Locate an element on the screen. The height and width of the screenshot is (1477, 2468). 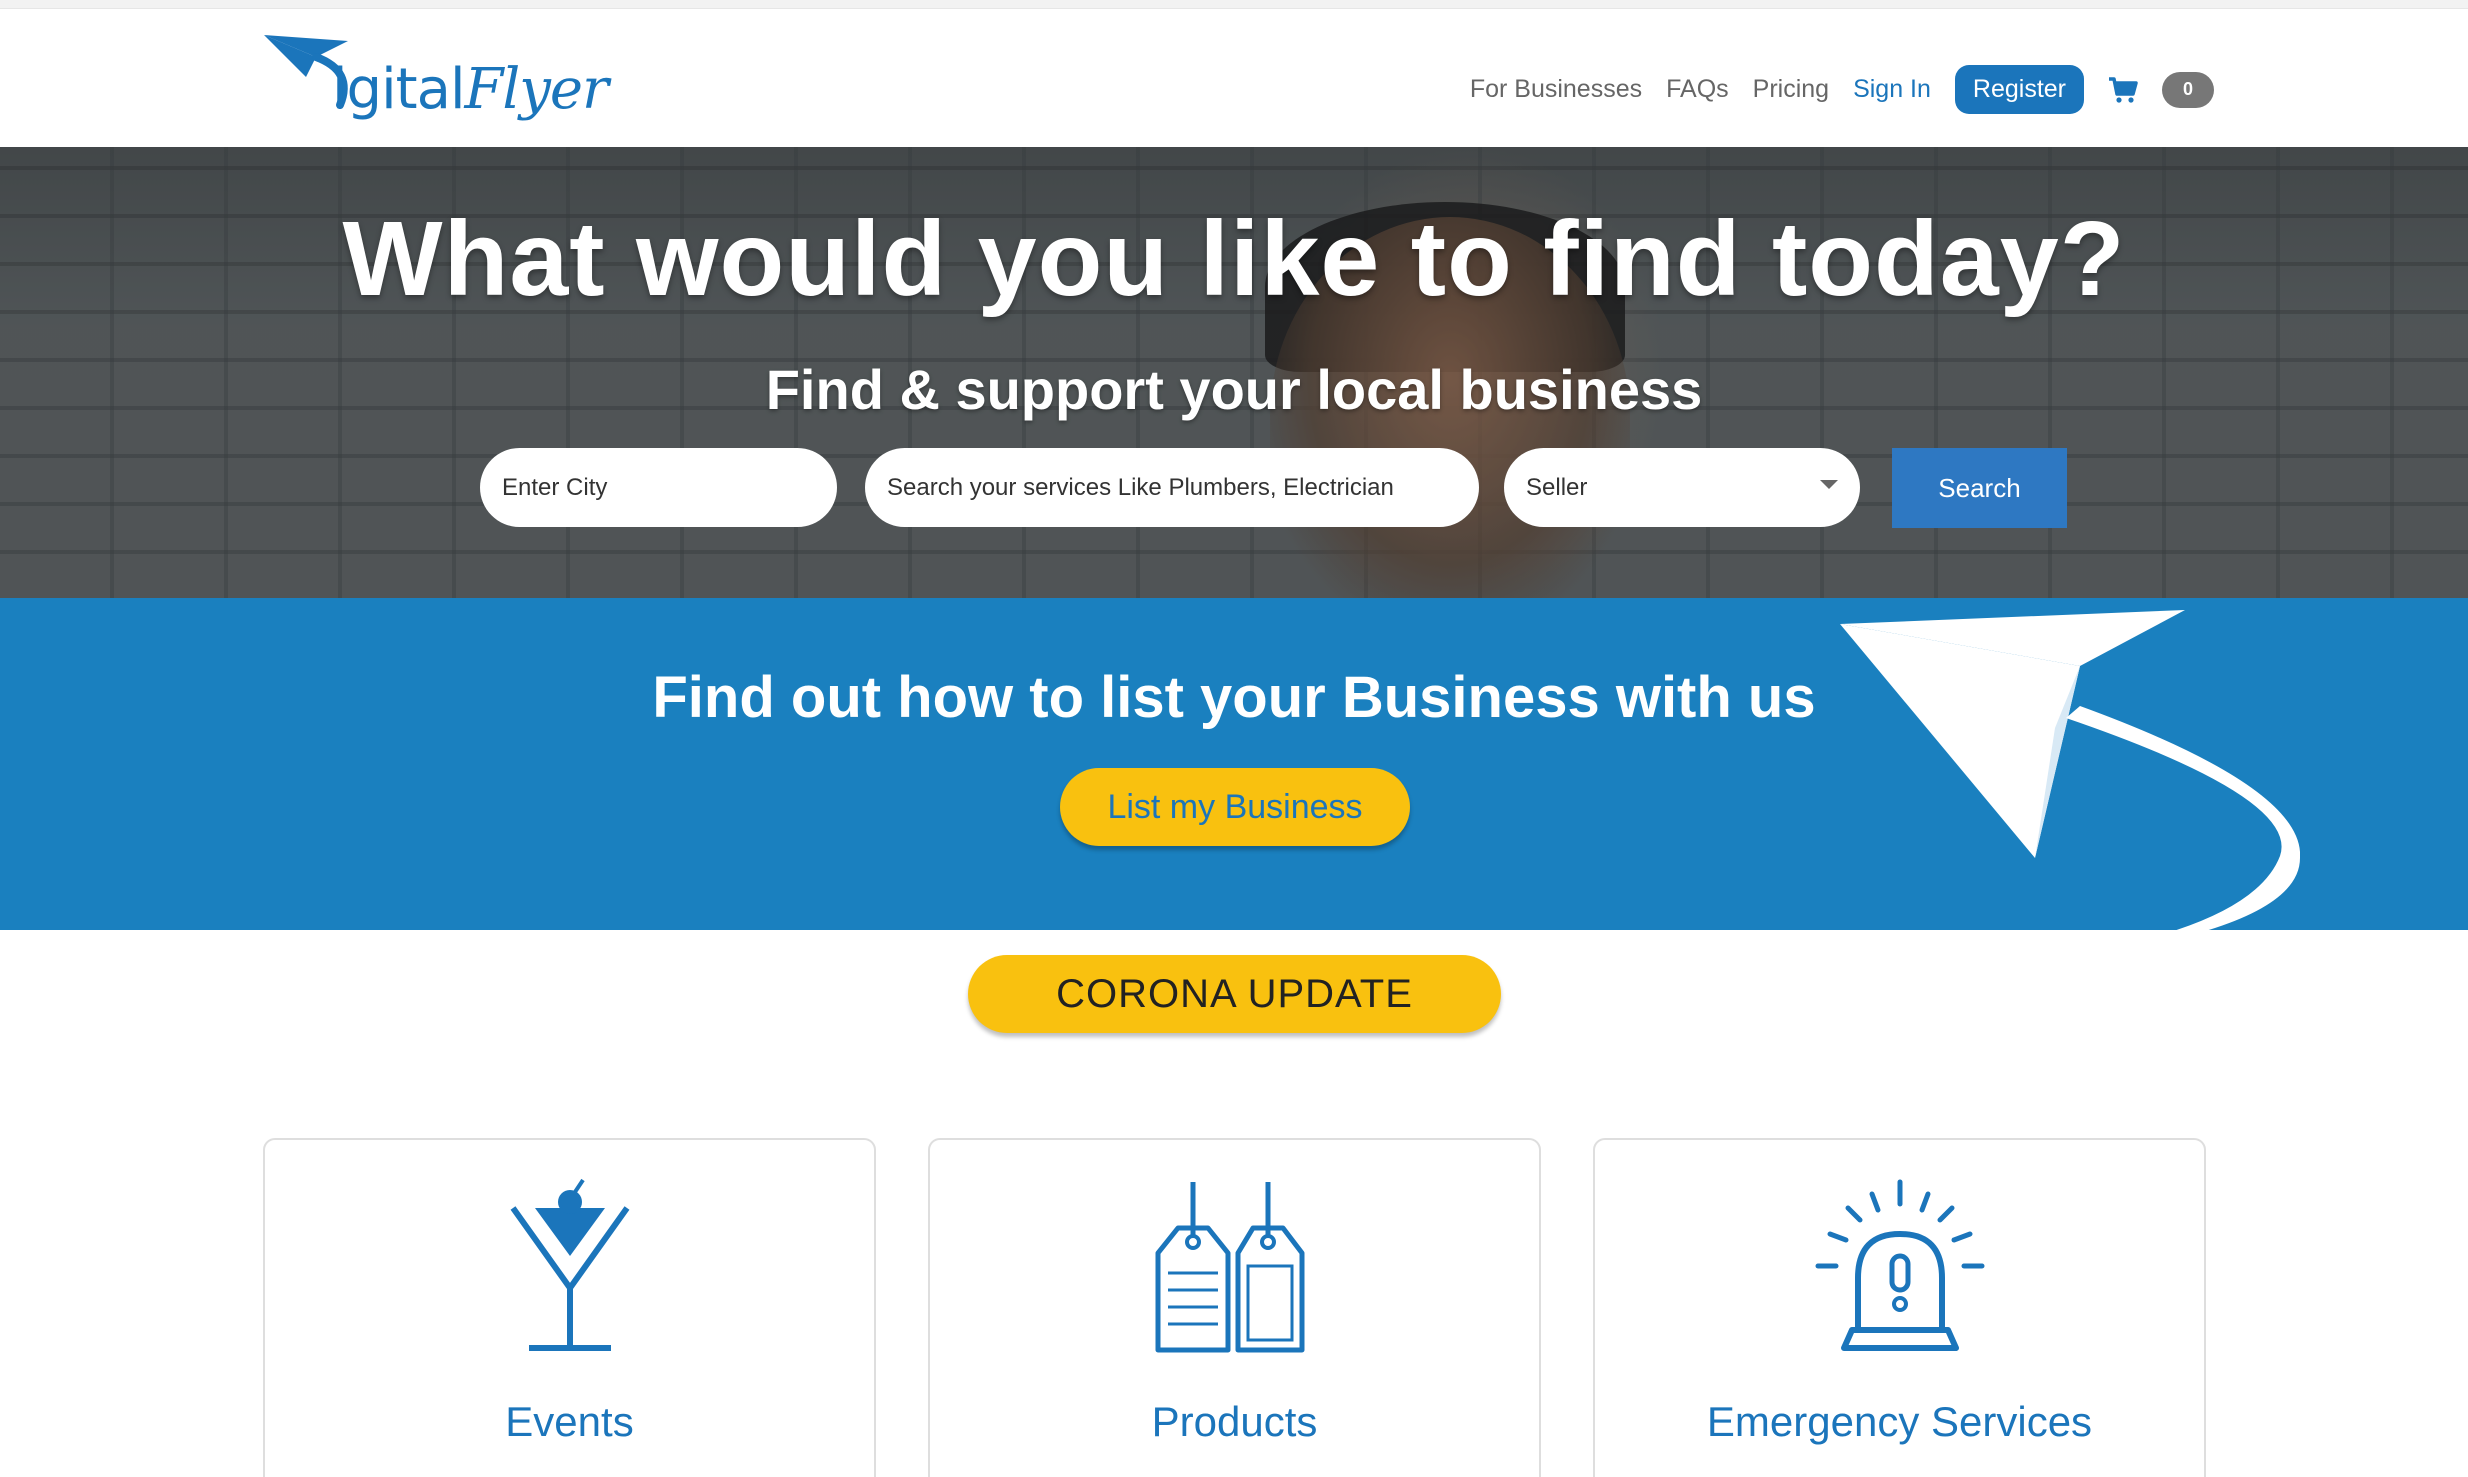
corona-update-button: CORONA UPDATE is located at coordinates (1234, 994).